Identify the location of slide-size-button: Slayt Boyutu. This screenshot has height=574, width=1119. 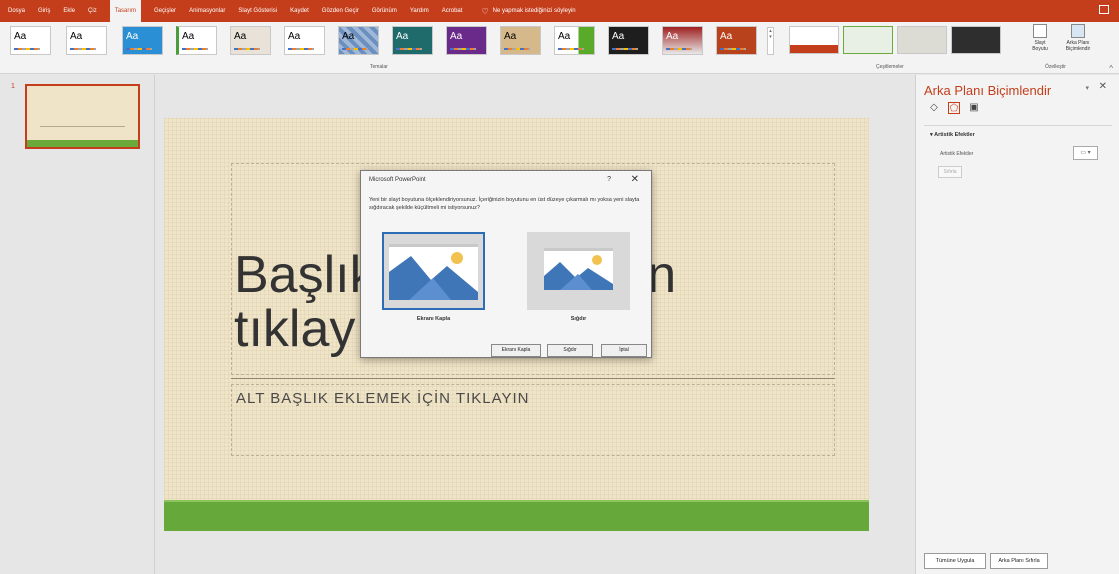
(1040, 38).